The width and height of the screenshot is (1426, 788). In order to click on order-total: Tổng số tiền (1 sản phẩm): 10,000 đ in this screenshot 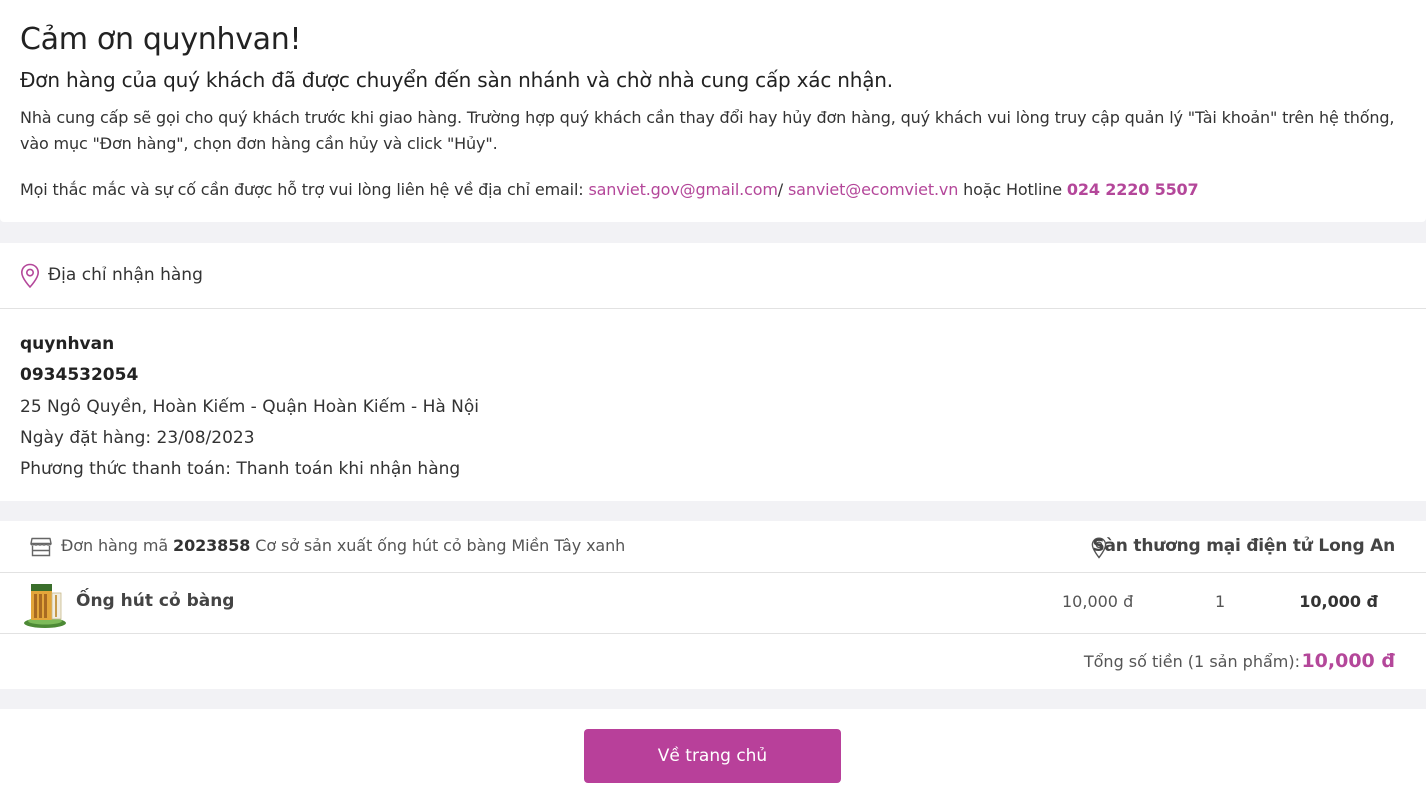, I will do `click(713, 661)`.